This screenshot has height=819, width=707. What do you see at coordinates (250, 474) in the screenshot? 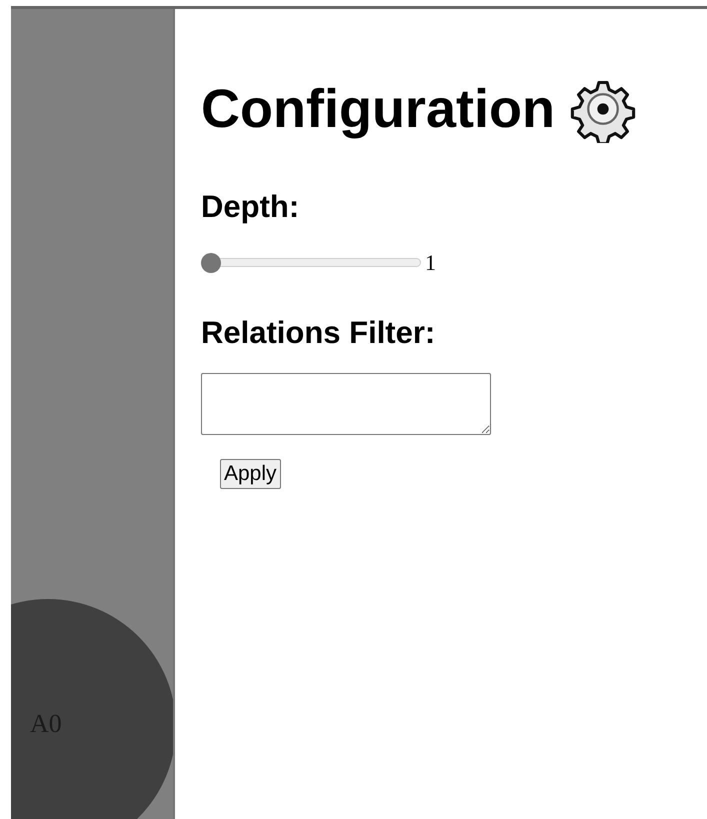
I see `apply-button: Apply` at bounding box center [250, 474].